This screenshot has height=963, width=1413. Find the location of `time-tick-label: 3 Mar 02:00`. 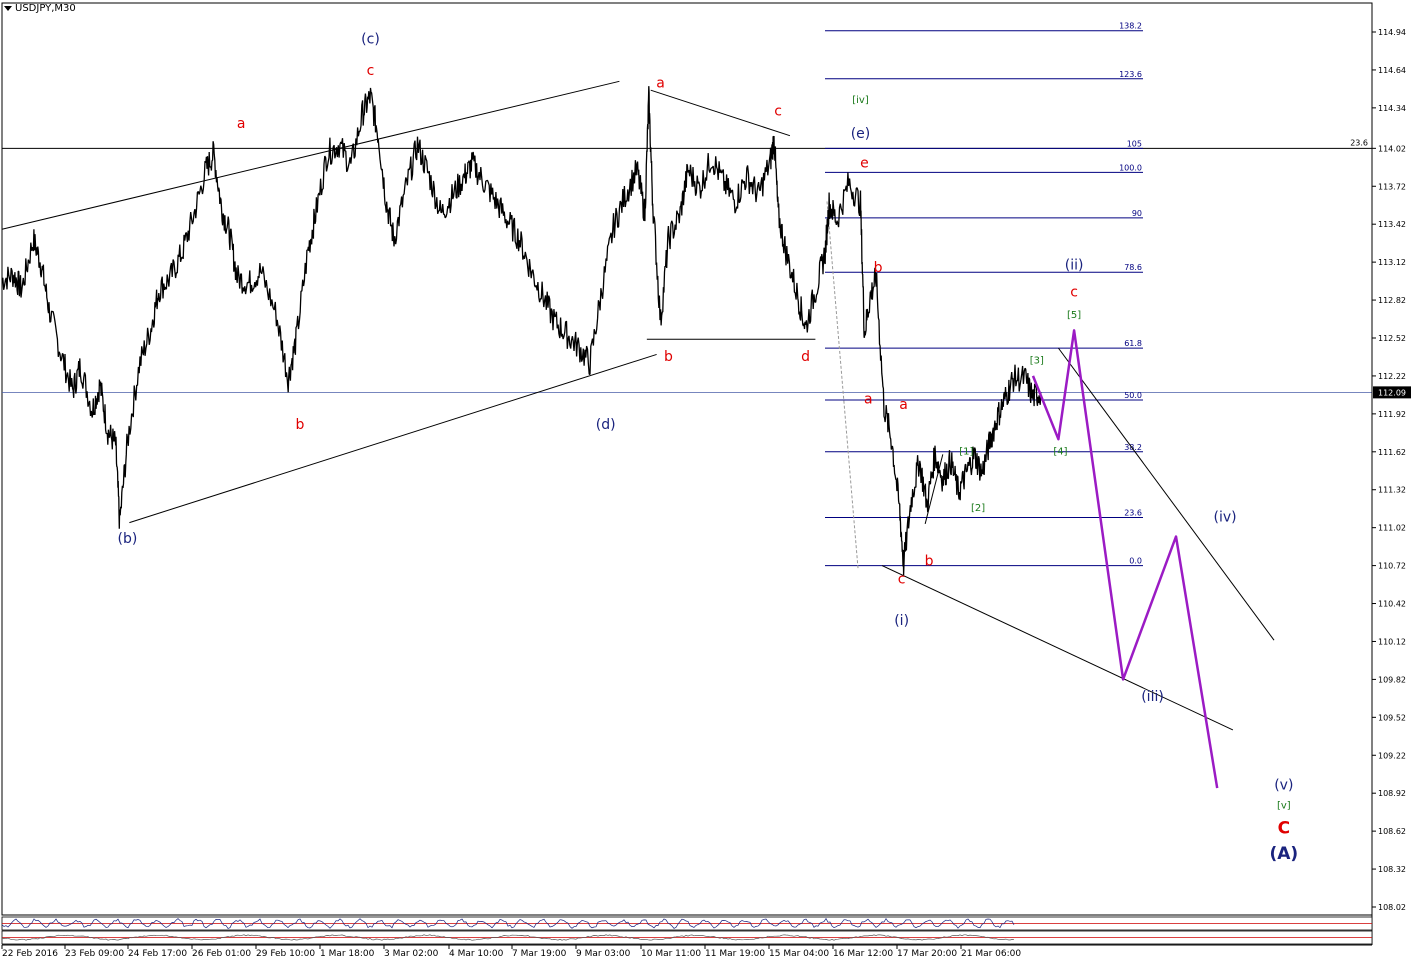

time-tick-label: 3 Mar 02:00 is located at coordinates (411, 954).